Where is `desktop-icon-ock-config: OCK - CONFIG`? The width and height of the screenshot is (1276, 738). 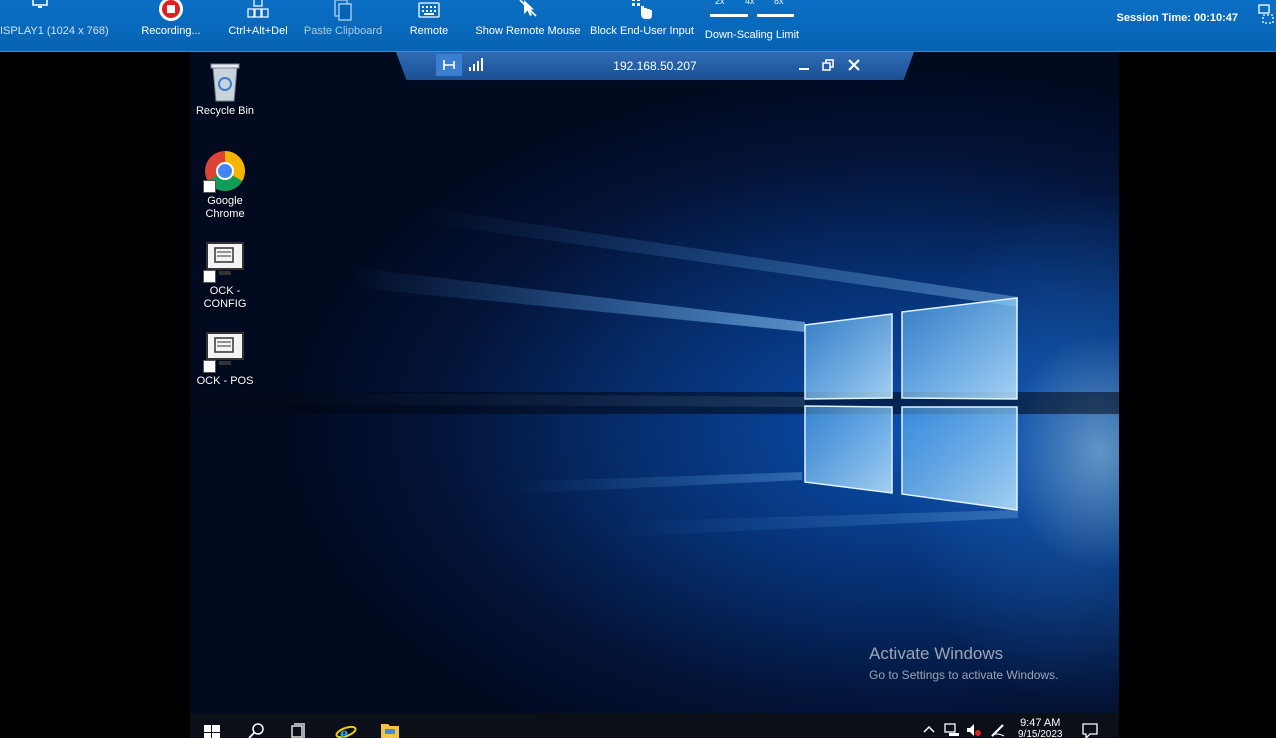 desktop-icon-ock-config: OCK - CONFIG is located at coordinates (226, 275).